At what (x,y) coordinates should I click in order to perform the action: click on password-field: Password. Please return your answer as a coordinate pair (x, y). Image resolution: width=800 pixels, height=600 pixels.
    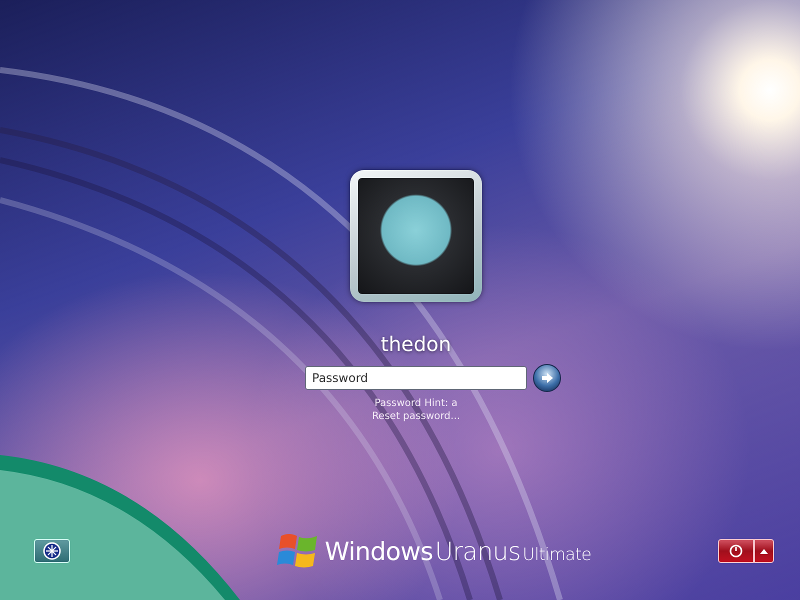
    Looking at the image, I should click on (416, 378).